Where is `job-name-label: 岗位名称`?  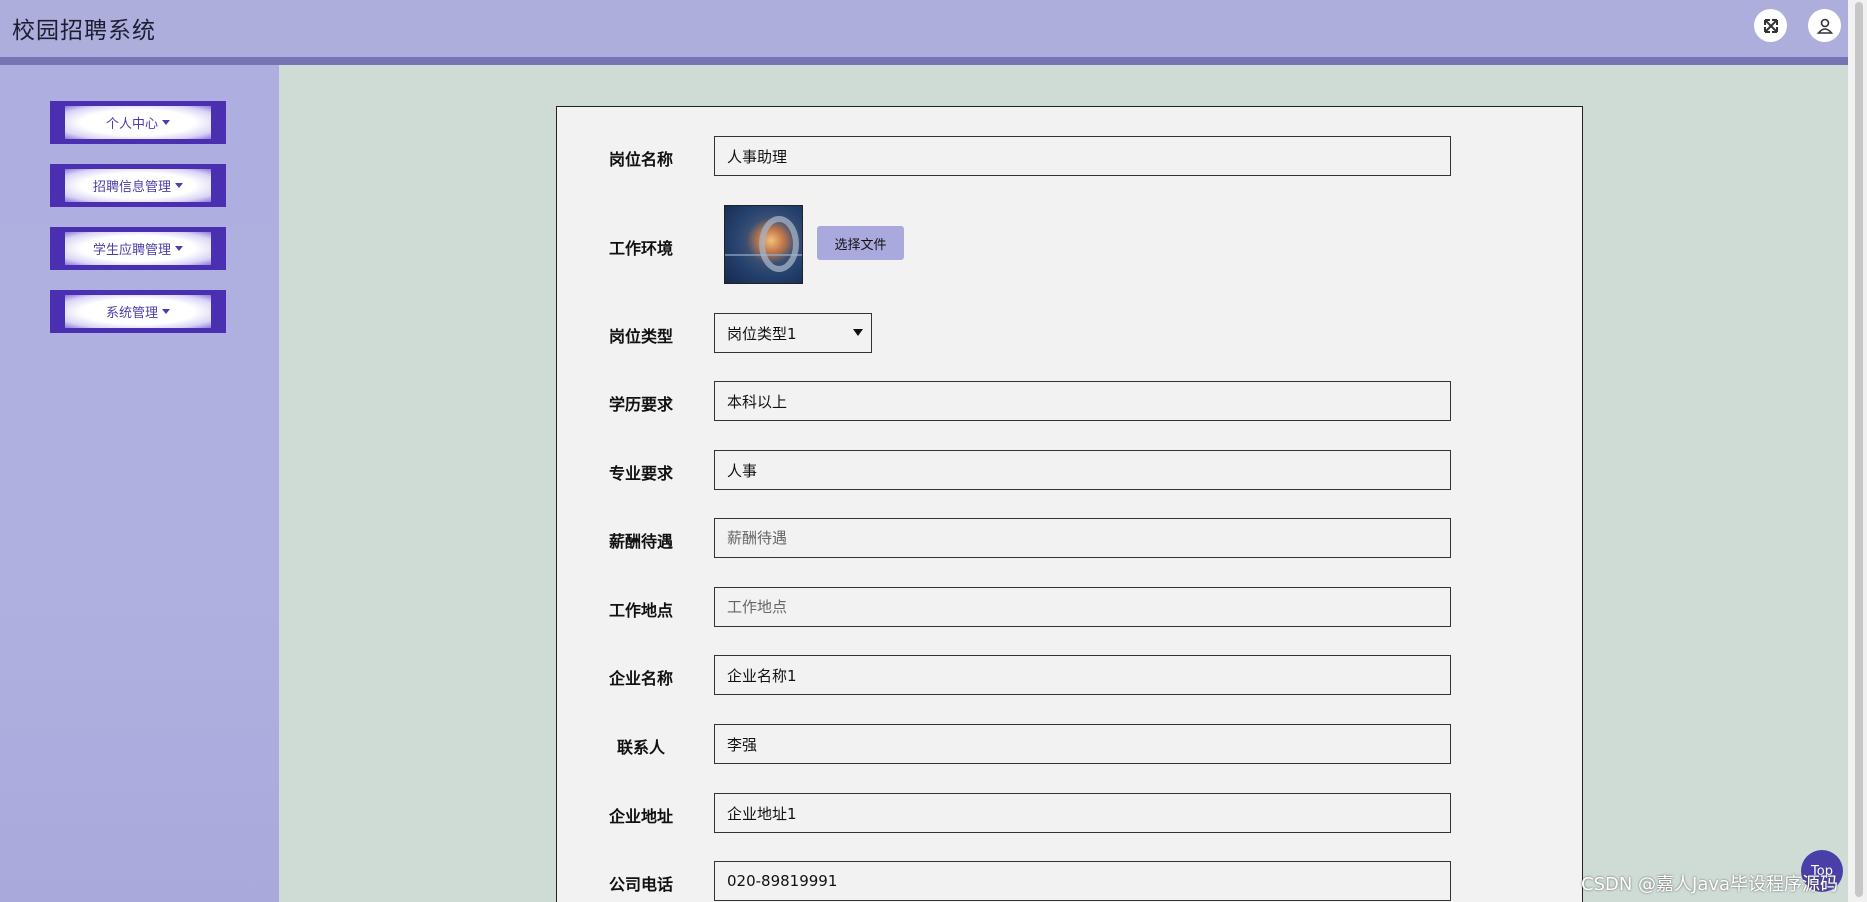 job-name-label: 岗位名称 is located at coordinates (641, 159).